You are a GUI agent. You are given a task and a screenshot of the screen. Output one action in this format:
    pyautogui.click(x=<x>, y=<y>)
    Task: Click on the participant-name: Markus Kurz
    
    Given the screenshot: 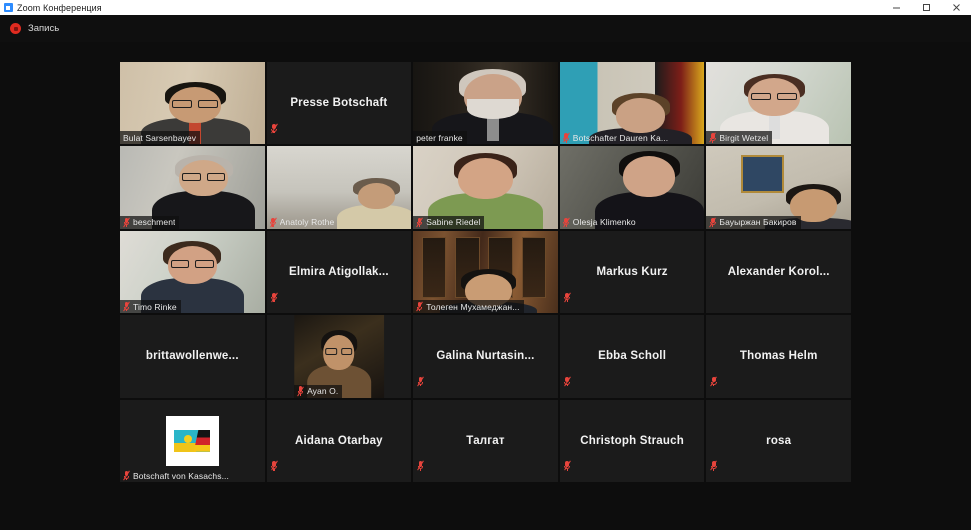 What is the action you would take?
    pyautogui.click(x=632, y=271)
    